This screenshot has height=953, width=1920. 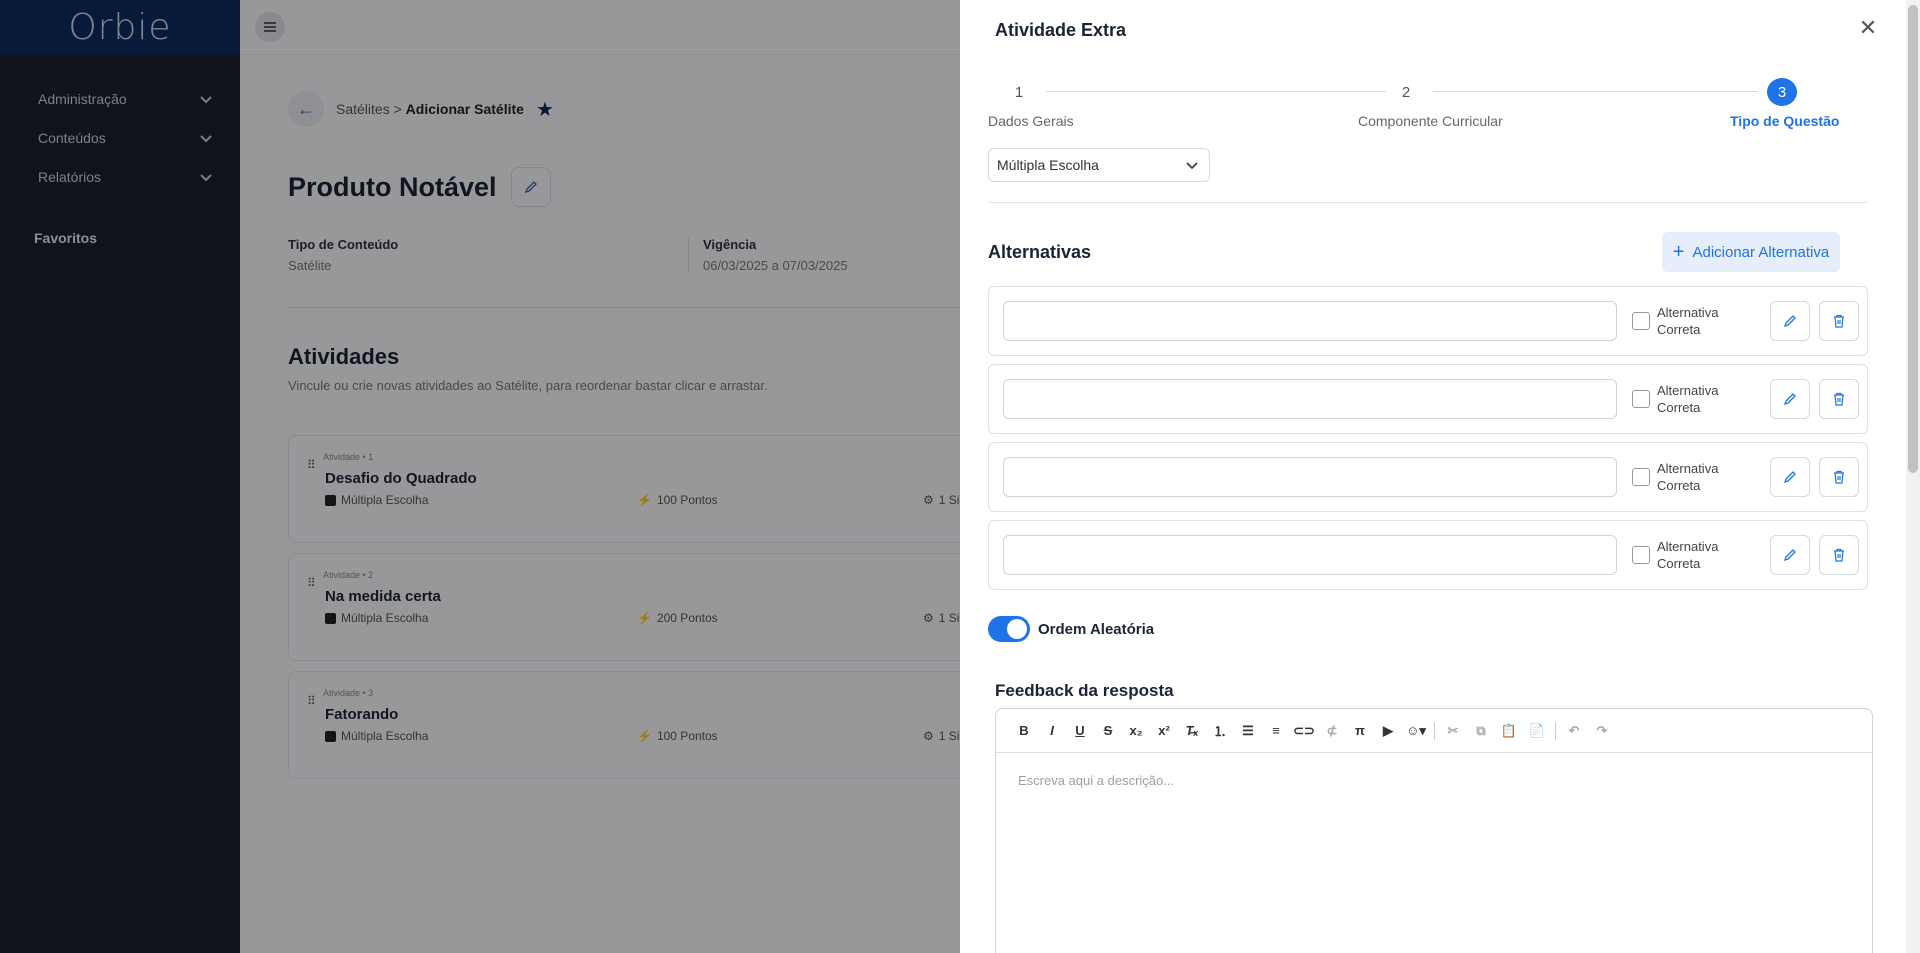 What do you see at coordinates (1453, 731) in the screenshot?
I see `cut-icon: ✂` at bounding box center [1453, 731].